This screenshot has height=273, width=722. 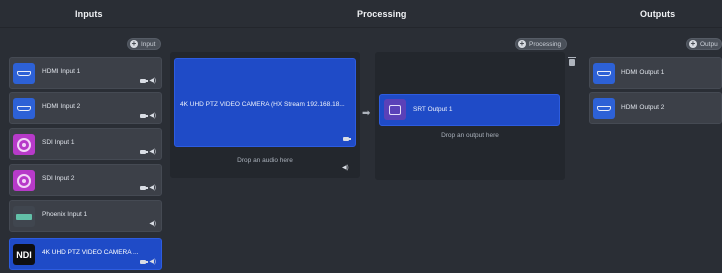 I want to click on add-input-button: + Input, so click(x=144, y=44).